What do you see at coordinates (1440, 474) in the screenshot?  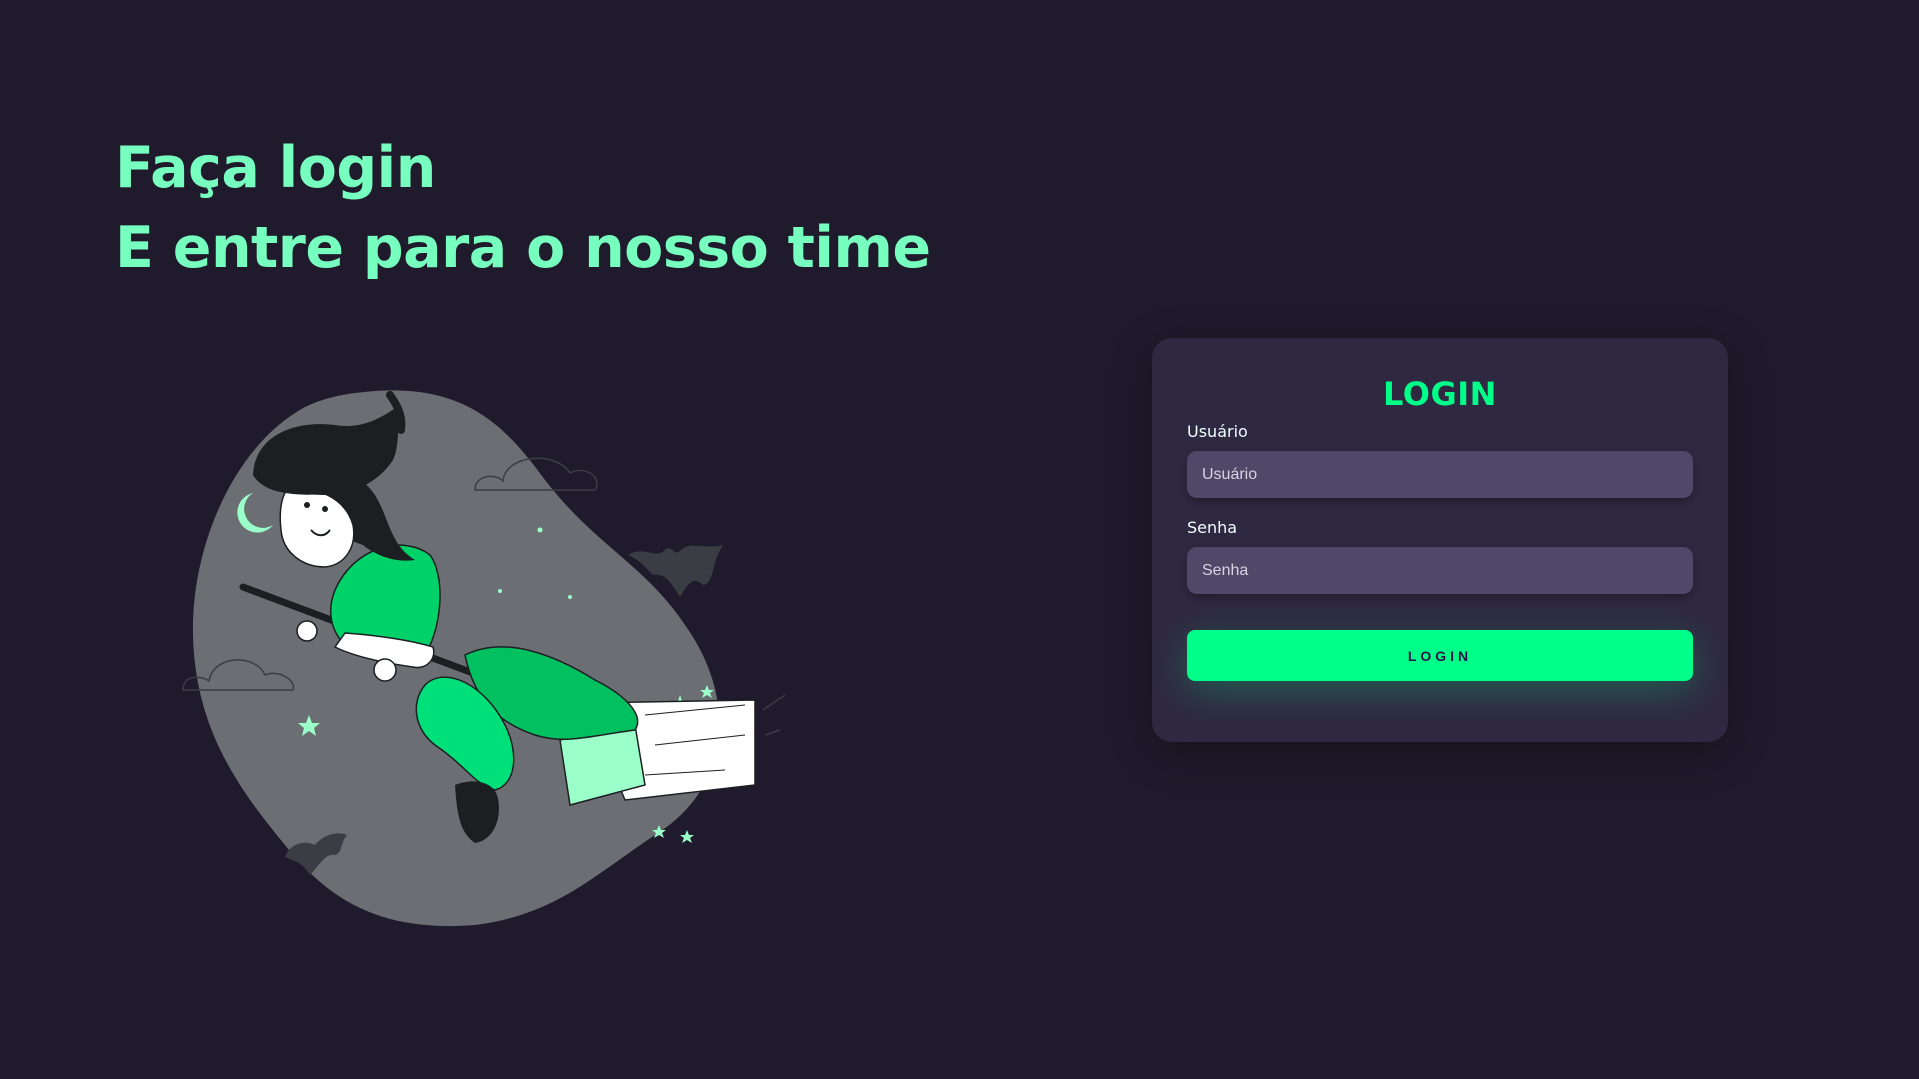 I see `username-input` at bounding box center [1440, 474].